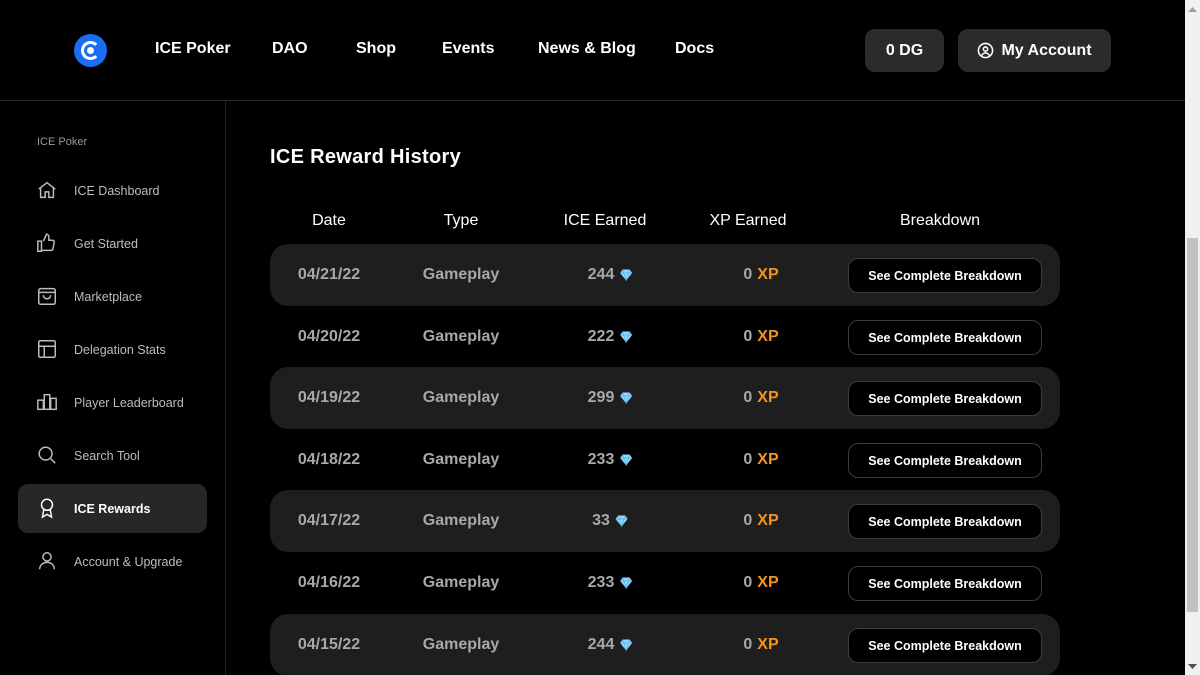 This screenshot has height=675, width=1200. I want to click on column-header-type: Type, so click(461, 220).